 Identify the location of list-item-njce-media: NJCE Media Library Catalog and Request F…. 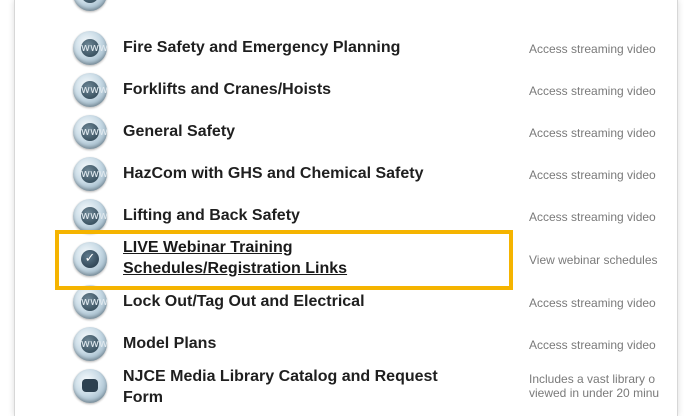
(346, 391).